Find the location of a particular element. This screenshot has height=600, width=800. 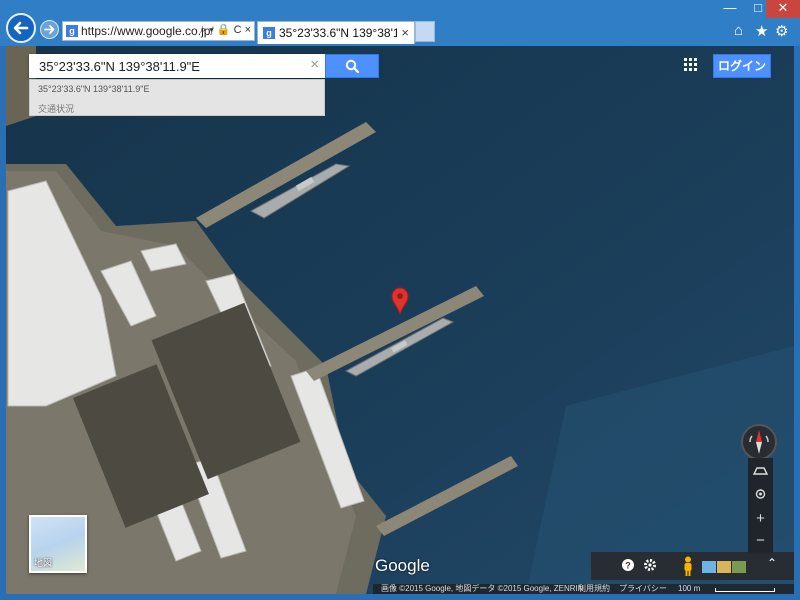

compass-icon is located at coordinates (759, 442).